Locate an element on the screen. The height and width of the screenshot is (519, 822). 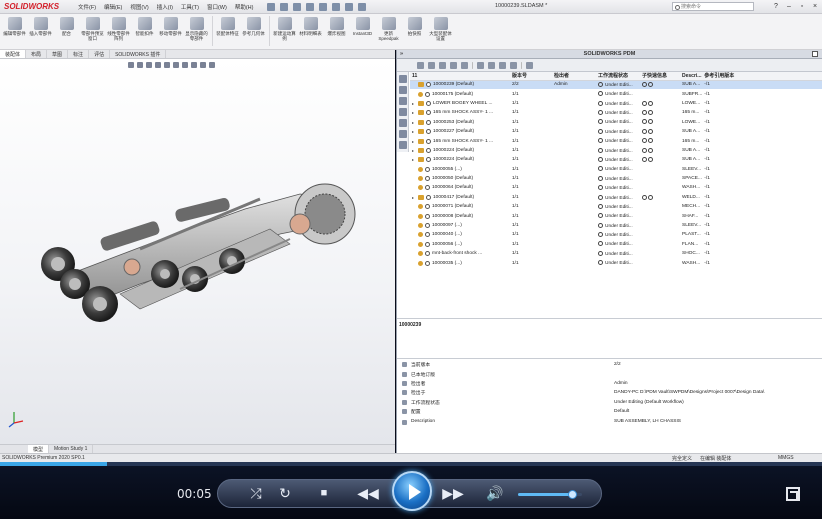
assembly-features-button: 装配体特征 is located at coordinates (227, 32).